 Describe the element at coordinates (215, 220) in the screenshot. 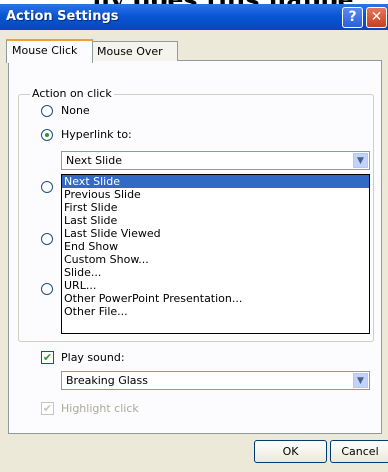

I see `dropdown-option: Last Slide` at that location.